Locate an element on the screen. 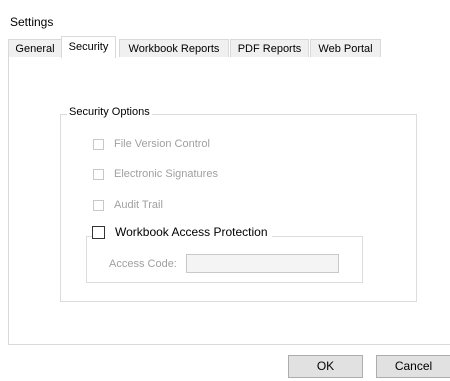 This screenshot has height=381, width=450. audit-trail-label: Audit Trail is located at coordinates (138, 205).